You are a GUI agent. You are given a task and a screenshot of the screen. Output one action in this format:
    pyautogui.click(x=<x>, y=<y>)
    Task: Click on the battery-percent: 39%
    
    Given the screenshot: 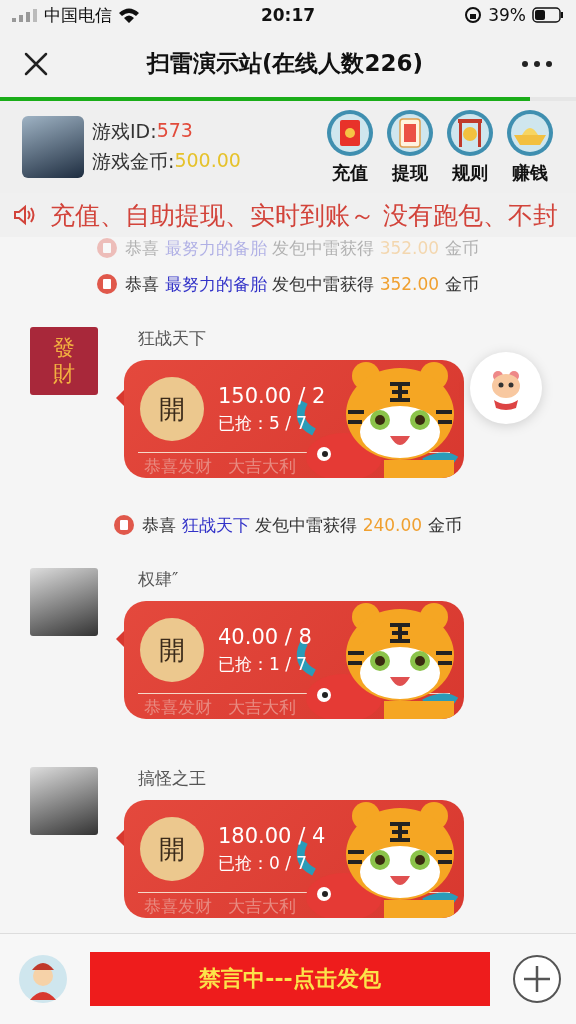 What is the action you would take?
    pyautogui.click(x=507, y=15)
    